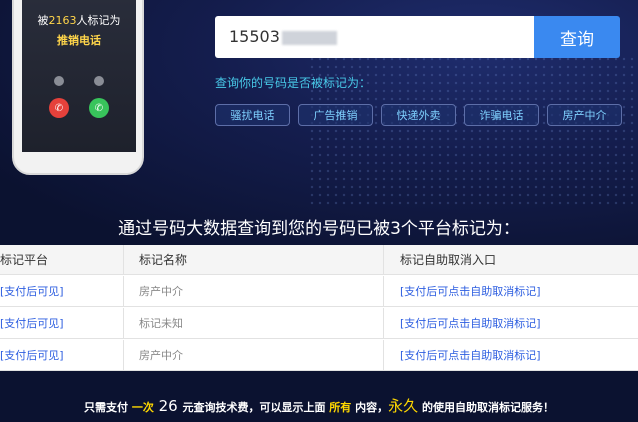  I want to click on header-platform: 标记平台, so click(24, 260).